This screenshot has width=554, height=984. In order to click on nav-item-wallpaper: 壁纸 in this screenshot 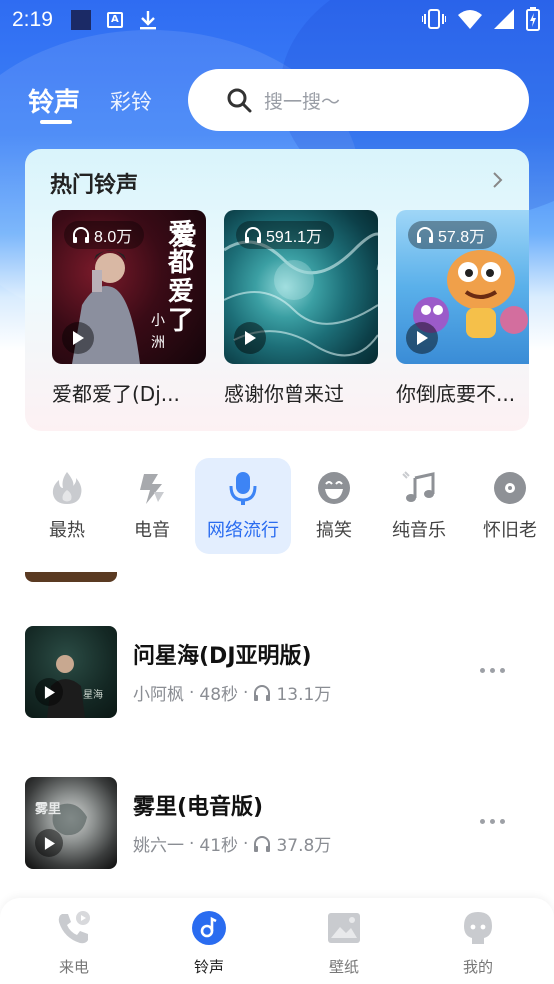, I will do `click(344, 943)`.